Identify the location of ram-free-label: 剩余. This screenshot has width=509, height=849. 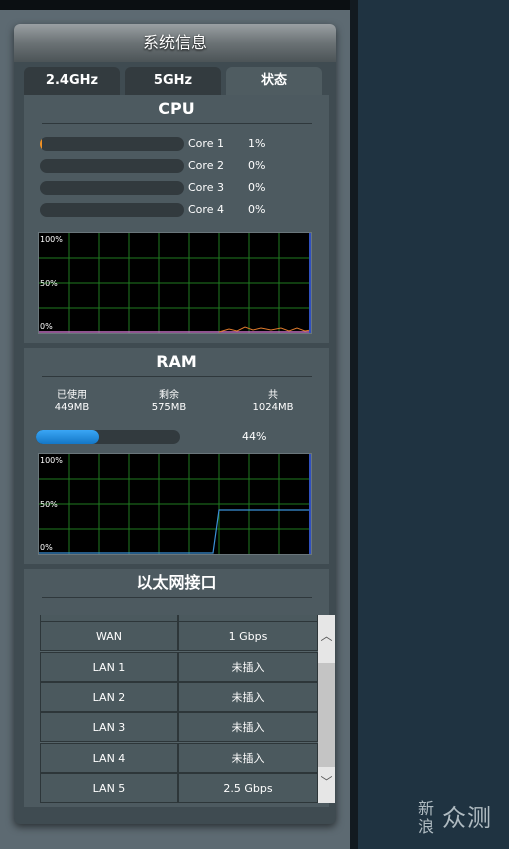
(169, 395).